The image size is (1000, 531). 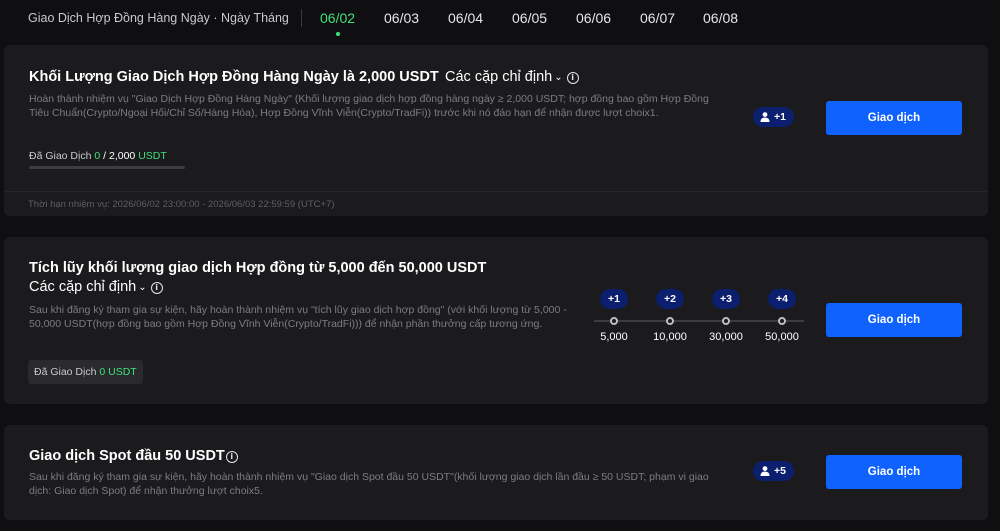 What do you see at coordinates (593, 18) in the screenshot?
I see `date-tab-0606: 06/06` at bounding box center [593, 18].